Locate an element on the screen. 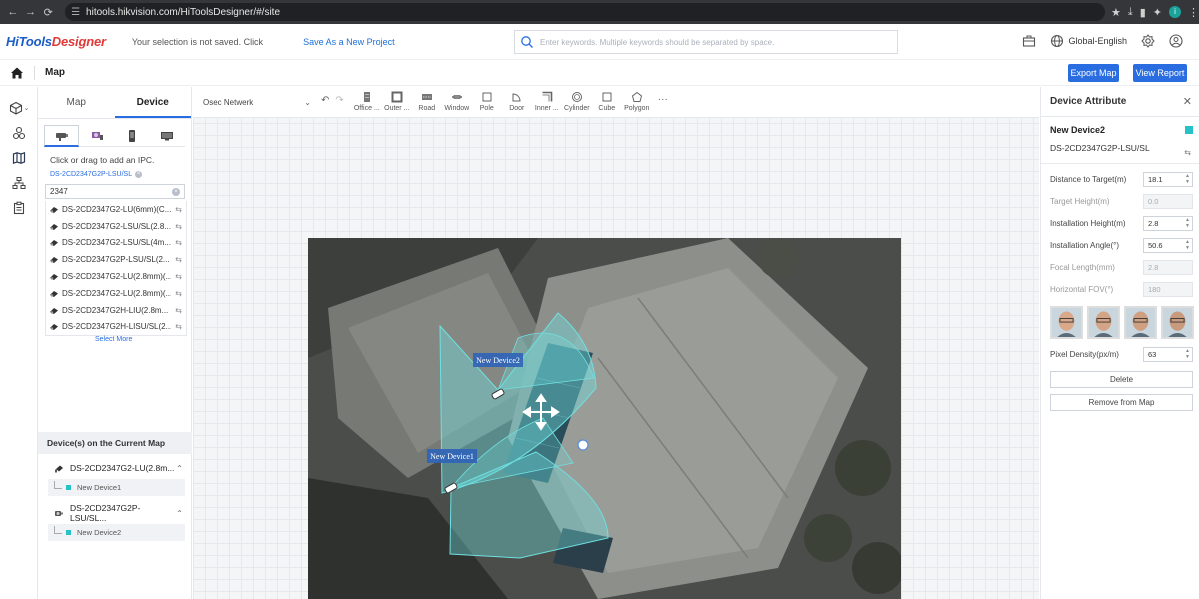 This screenshot has width=1199, height=599. chip-close-icon: × is located at coordinates (139, 174).